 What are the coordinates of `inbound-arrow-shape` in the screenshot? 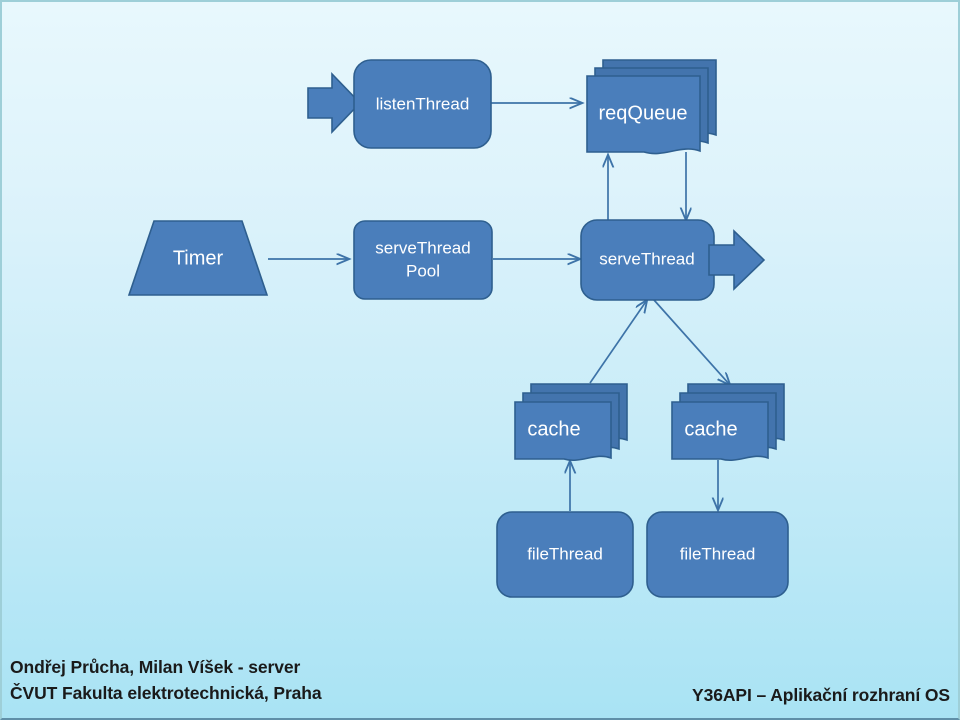 It's located at (334, 103).